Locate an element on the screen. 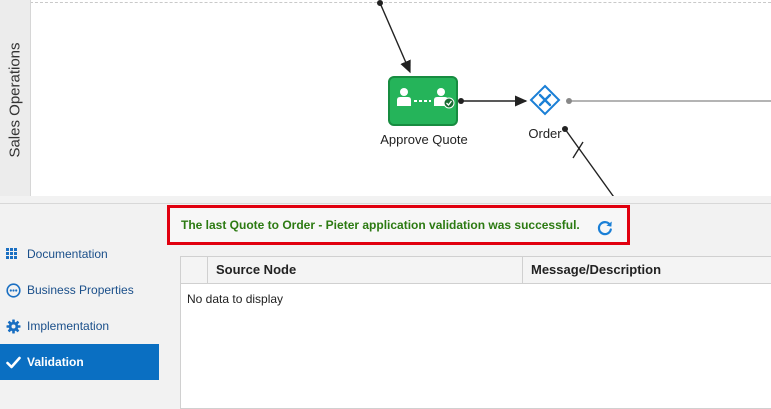 The height and width of the screenshot is (409, 771). flow-gateway-right is located at coordinates (668, 101).